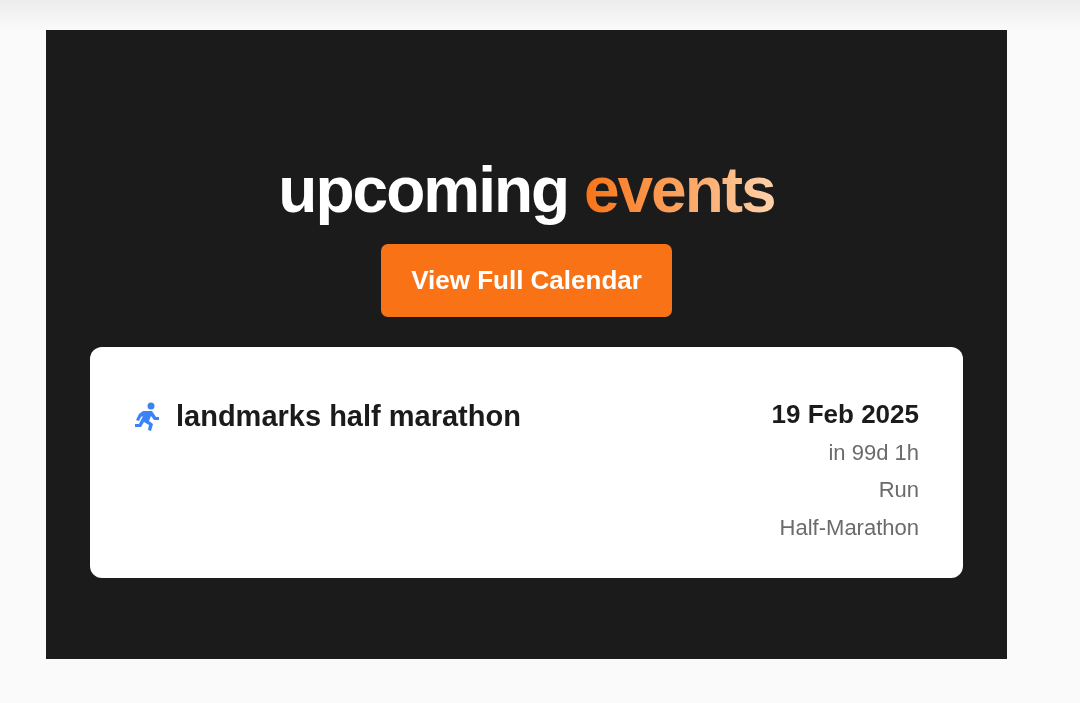  I want to click on runner-icon, so click(147, 416).